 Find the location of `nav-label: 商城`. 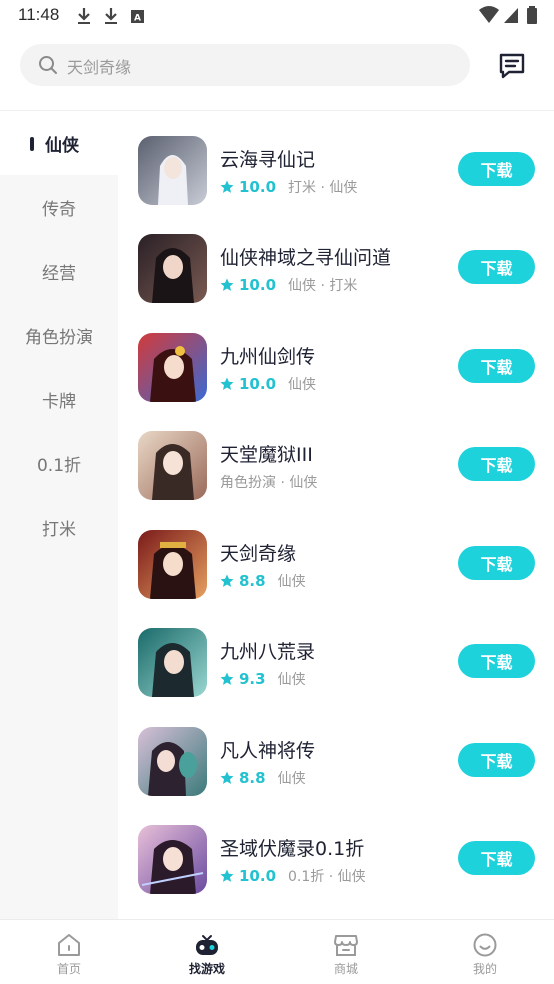

nav-label: 商城 is located at coordinates (345, 969).